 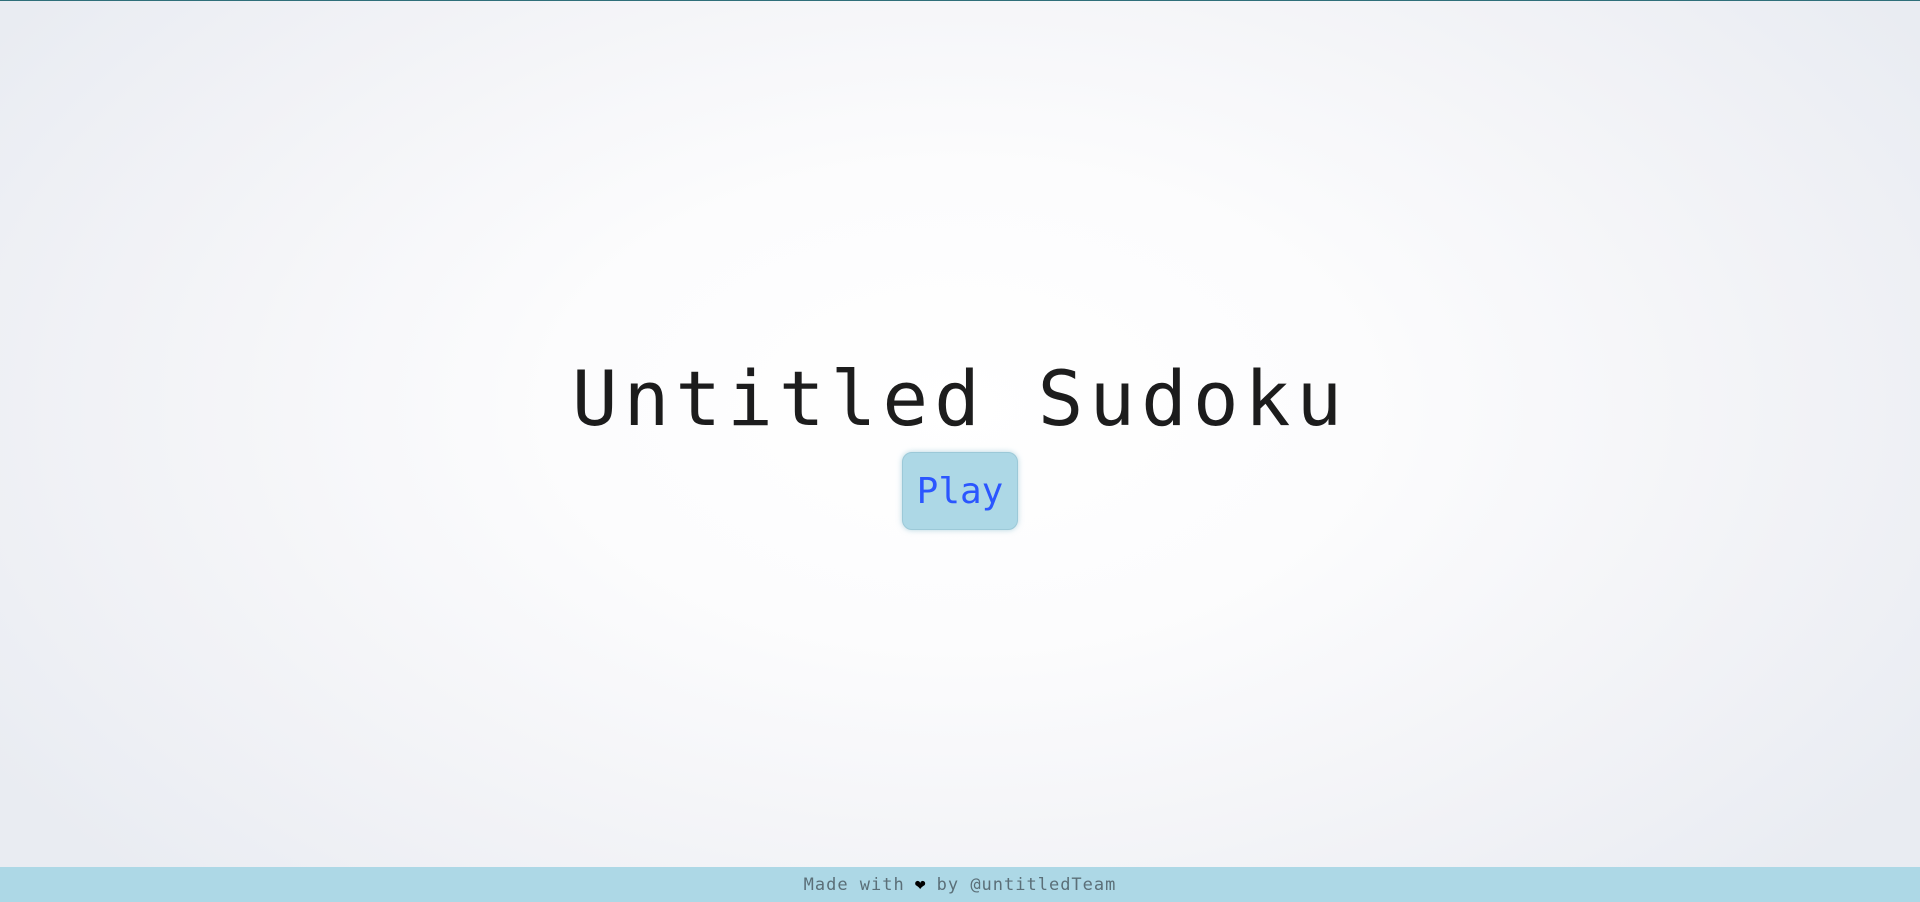 What do you see at coordinates (960, 398) in the screenshot?
I see `page-title: Untitled Sudoku` at bounding box center [960, 398].